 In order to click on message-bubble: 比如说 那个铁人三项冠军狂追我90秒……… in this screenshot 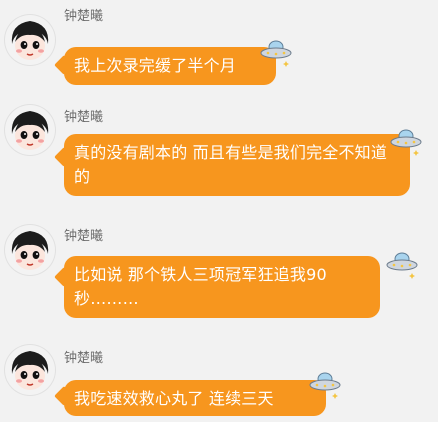, I will do `click(222, 287)`.